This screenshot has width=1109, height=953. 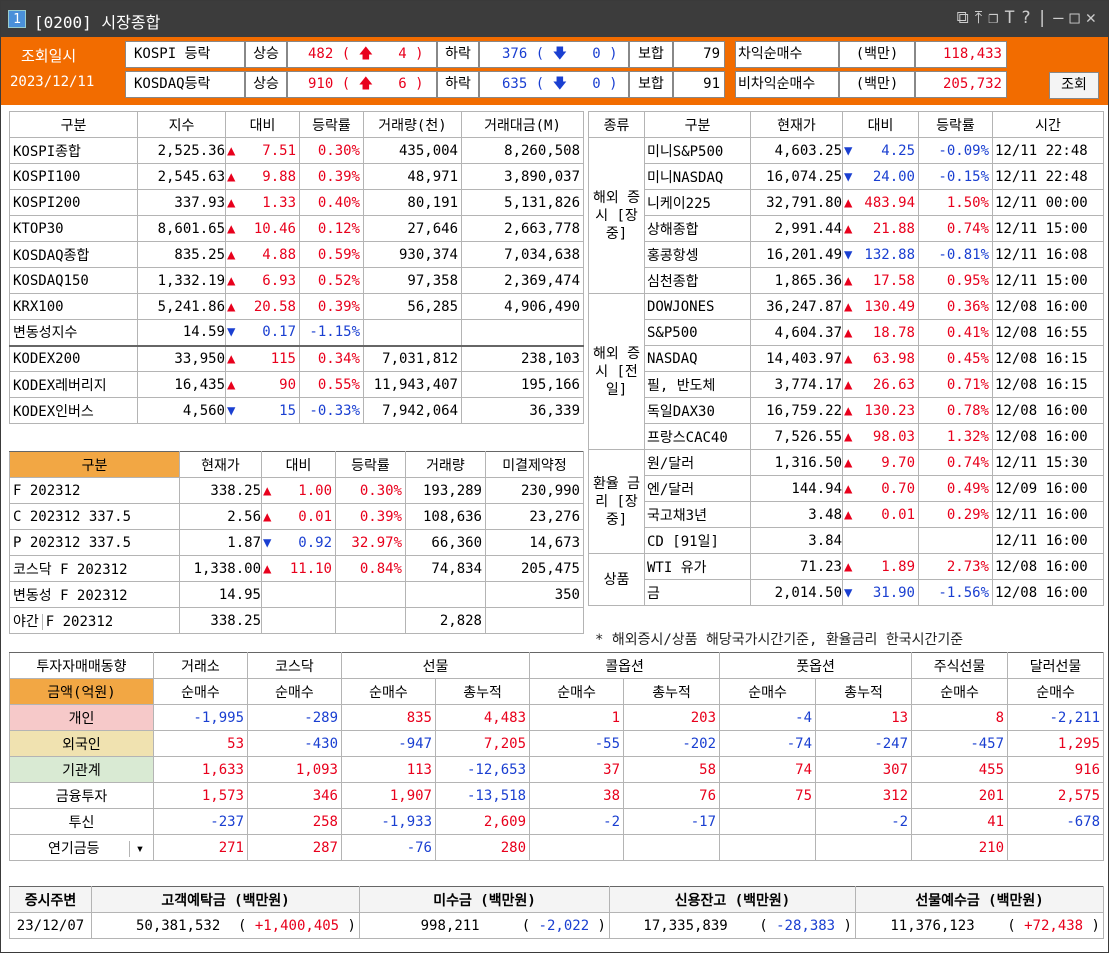 What do you see at coordinates (81, 691) in the screenshot?
I see `unit-selector: 금액(억원)` at bounding box center [81, 691].